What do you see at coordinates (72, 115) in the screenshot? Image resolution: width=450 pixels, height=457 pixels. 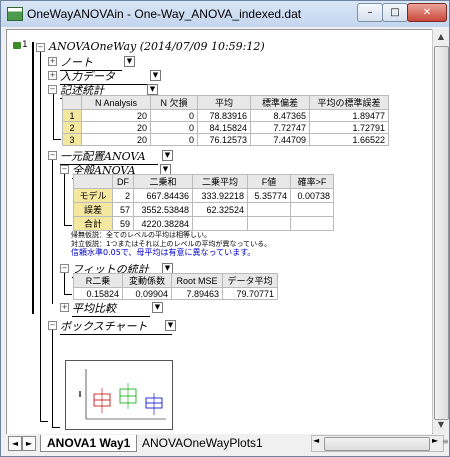 I see `row-label: 1` at bounding box center [72, 115].